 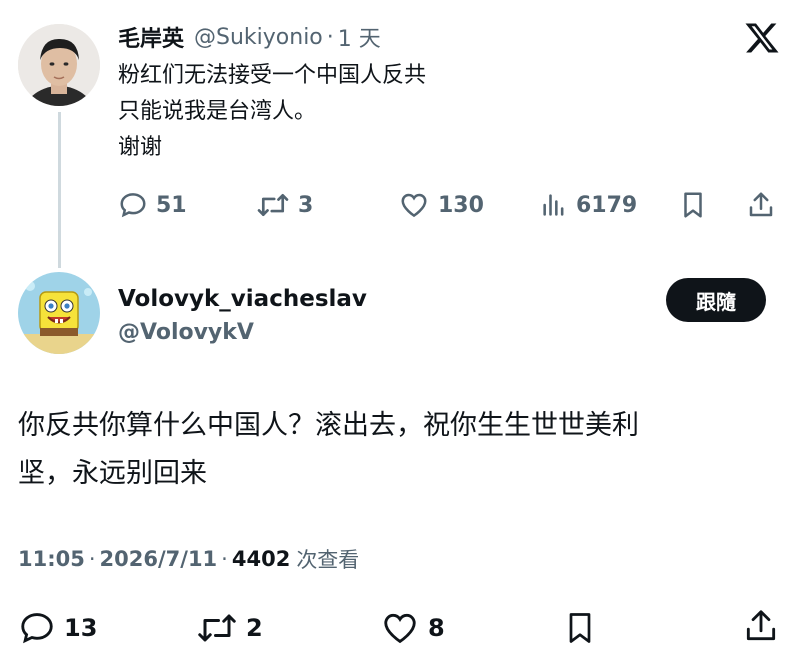 What do you see at coordinates (461, 205) in the screenshot?
I see `parent-like-count: 130` at bounding box center [461, 205].